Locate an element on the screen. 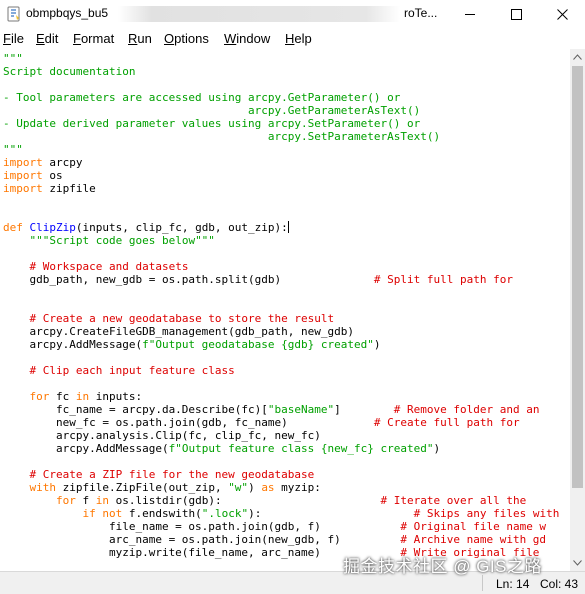  code-line: # Workspace and datasets is located at coordinates (96, 266).